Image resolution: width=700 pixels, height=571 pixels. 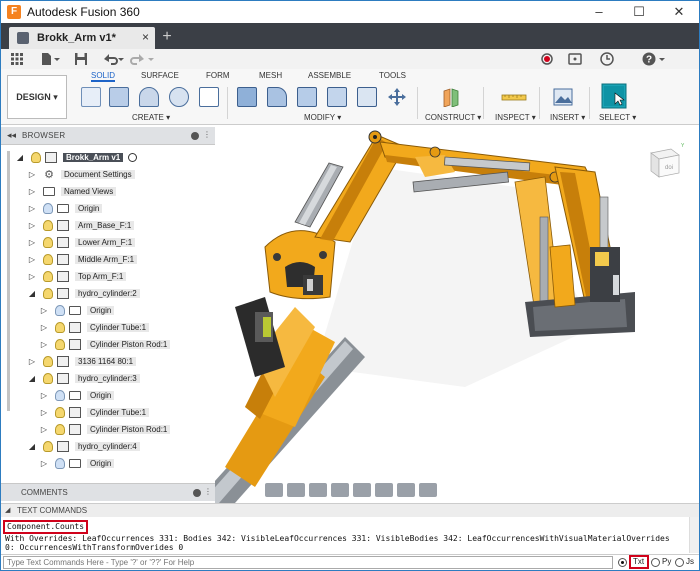 I want to click on tree-row: ▷ Top Arm_F:1, so click(x=77, y=276).